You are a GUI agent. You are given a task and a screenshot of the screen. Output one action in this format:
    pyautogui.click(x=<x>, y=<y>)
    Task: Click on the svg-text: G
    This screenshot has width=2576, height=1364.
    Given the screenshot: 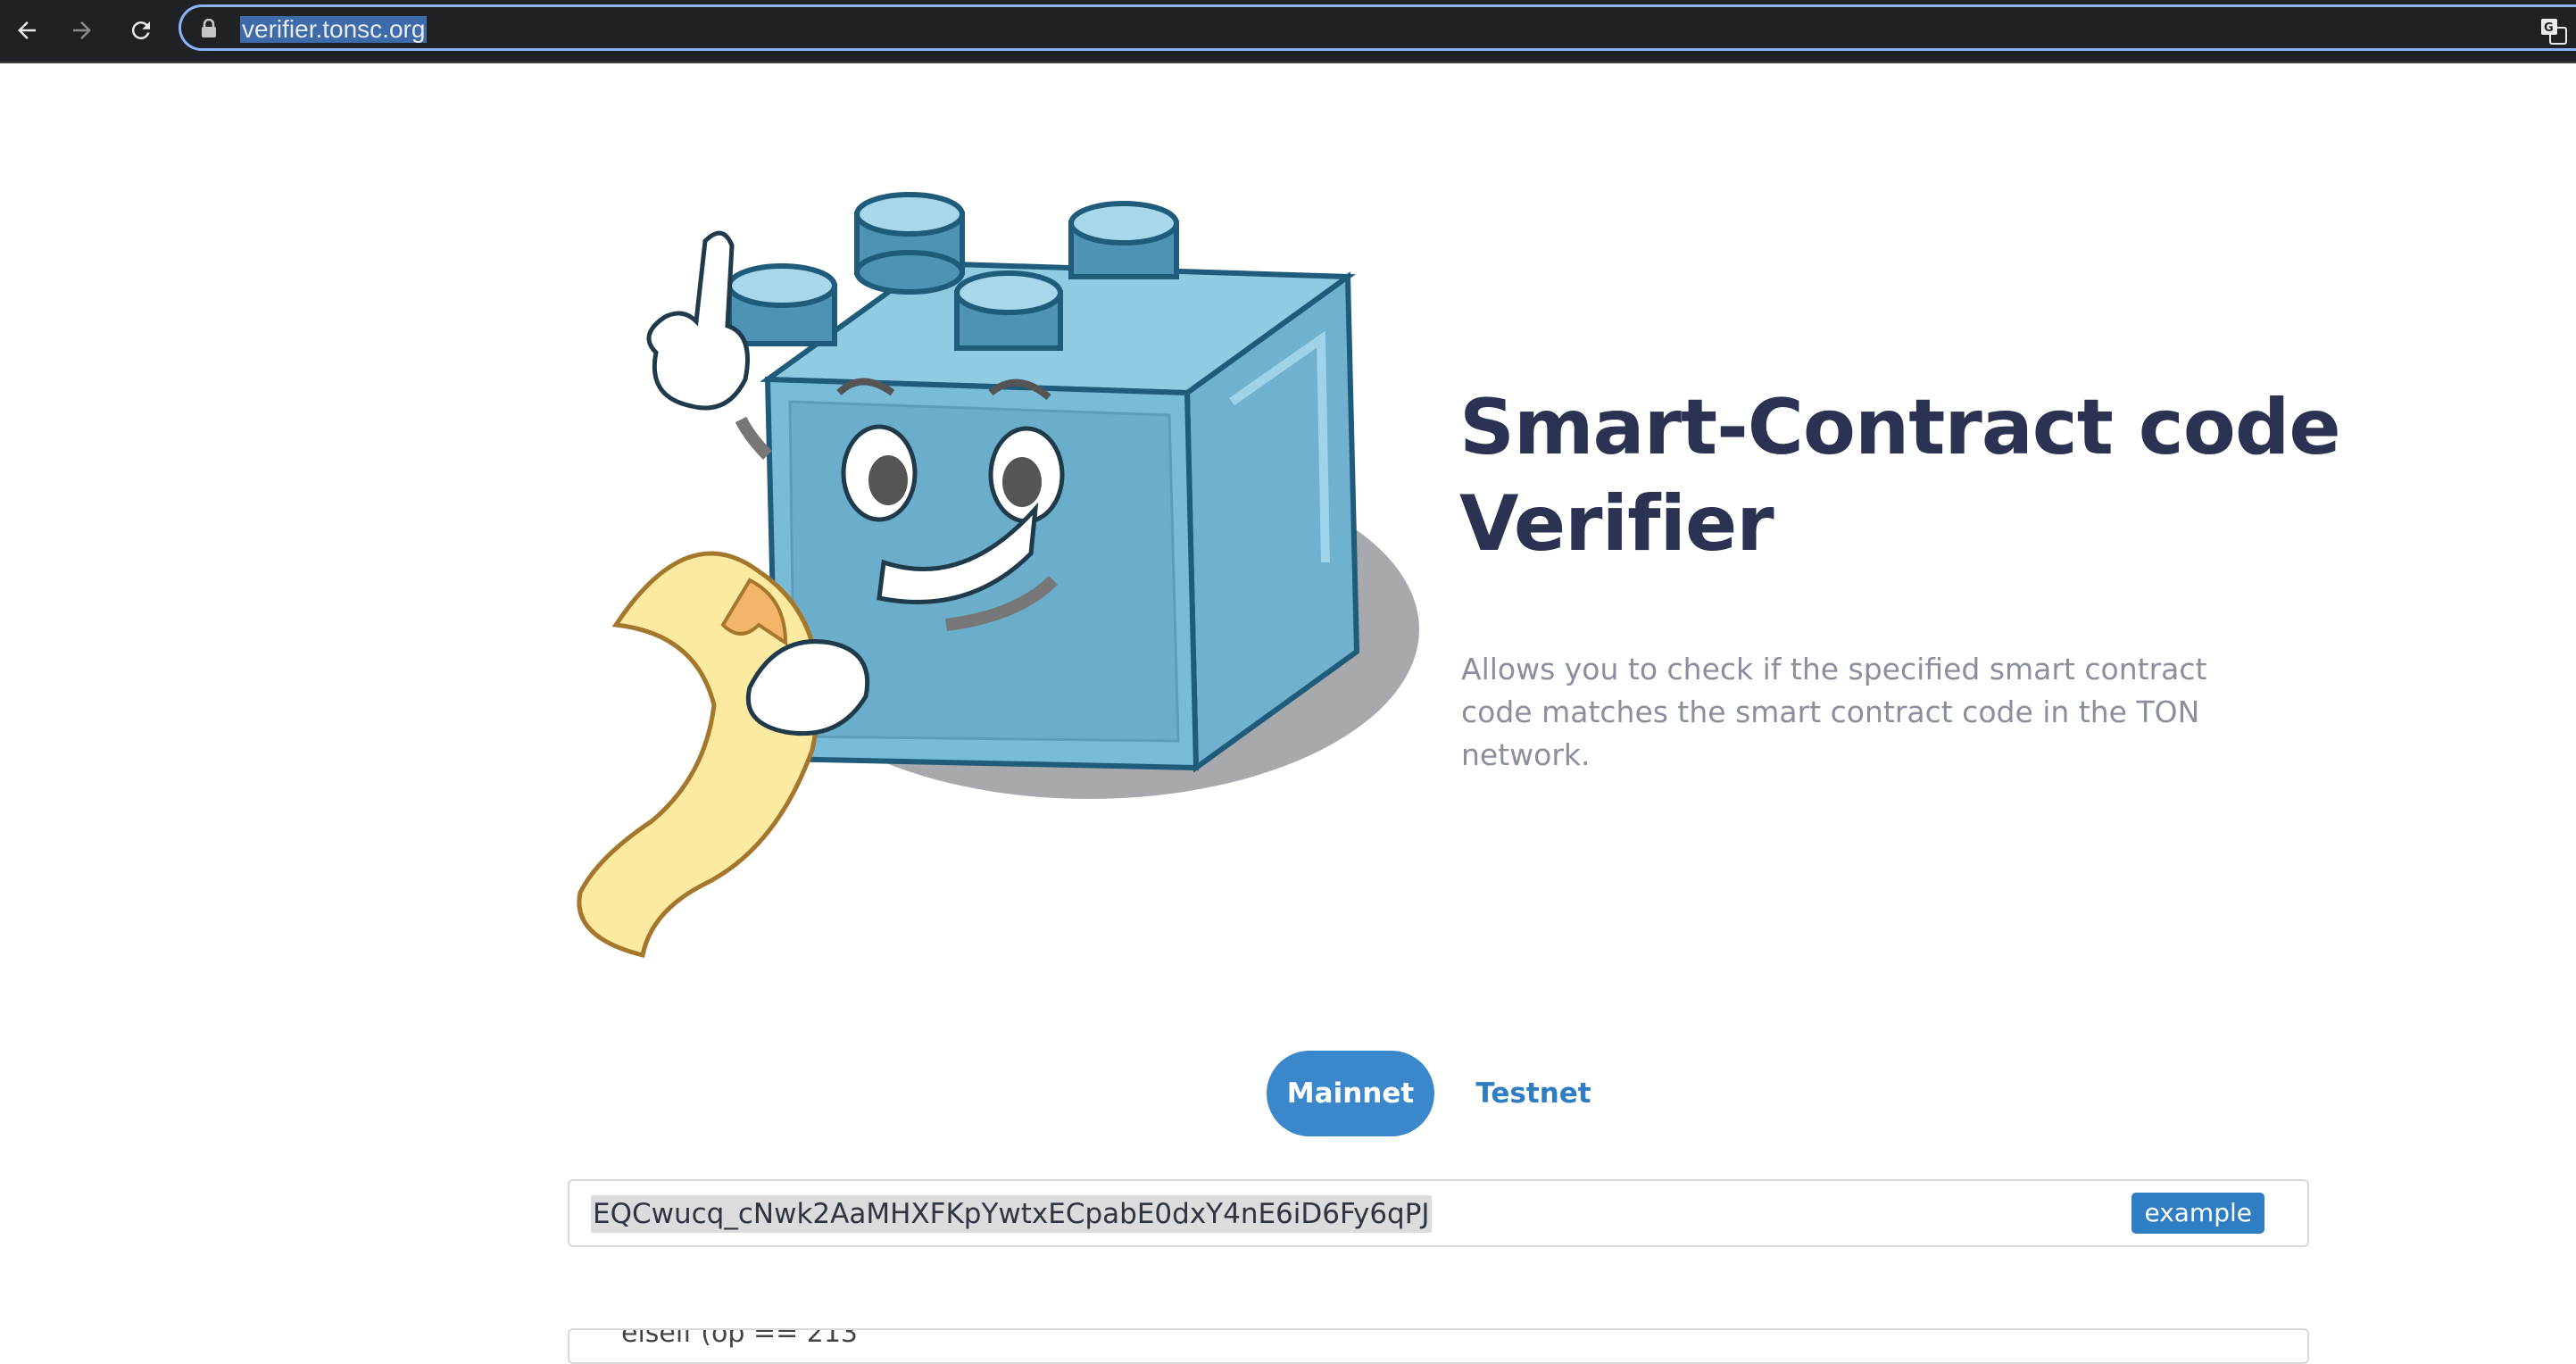 What is the action you would take?
    pyautogui.click(x=2549, y=28)
    